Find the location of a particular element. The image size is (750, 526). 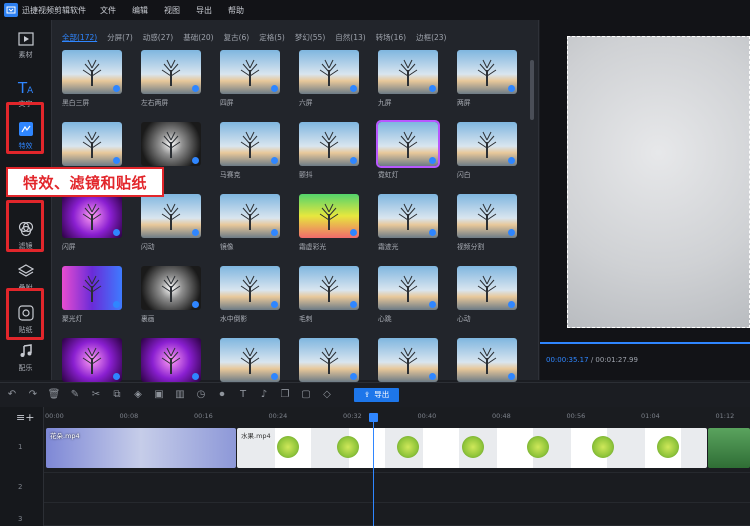

effect-item: 霜虚彩光 is located at coordinates (329, 222).